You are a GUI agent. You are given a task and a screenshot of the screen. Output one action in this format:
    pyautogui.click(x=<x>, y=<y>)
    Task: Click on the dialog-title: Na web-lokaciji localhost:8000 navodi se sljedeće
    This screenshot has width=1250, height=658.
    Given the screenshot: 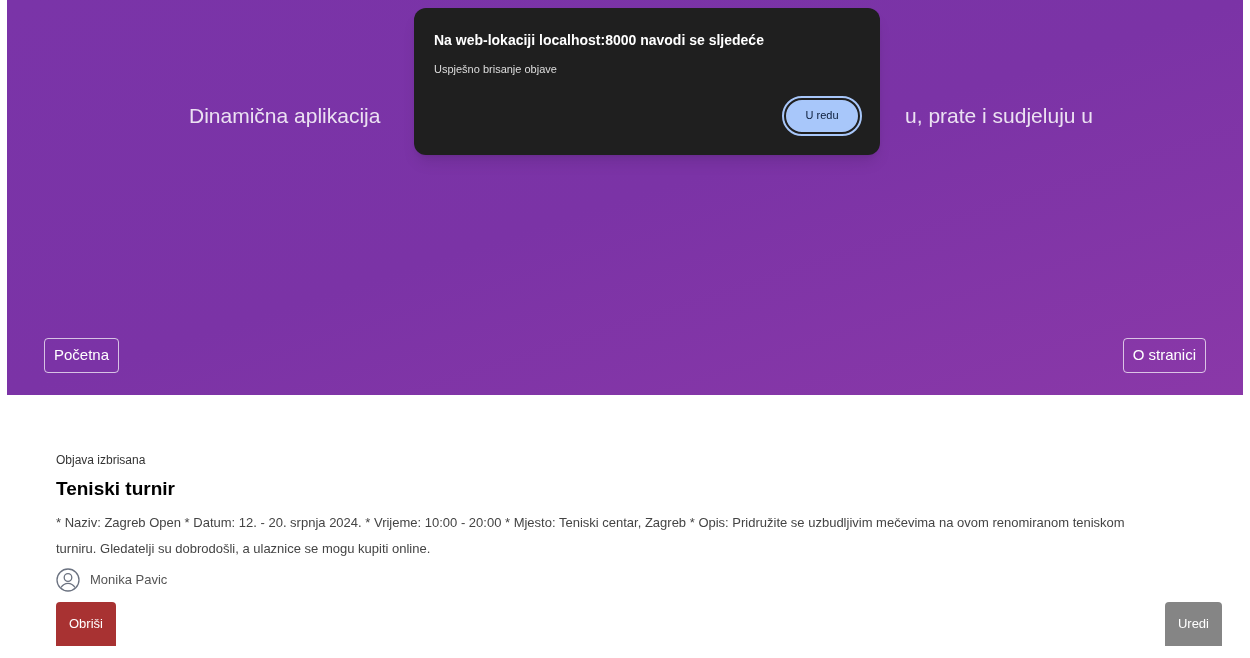 What is the action you would take?
    pyautogui.click(x=599, y=40)
    